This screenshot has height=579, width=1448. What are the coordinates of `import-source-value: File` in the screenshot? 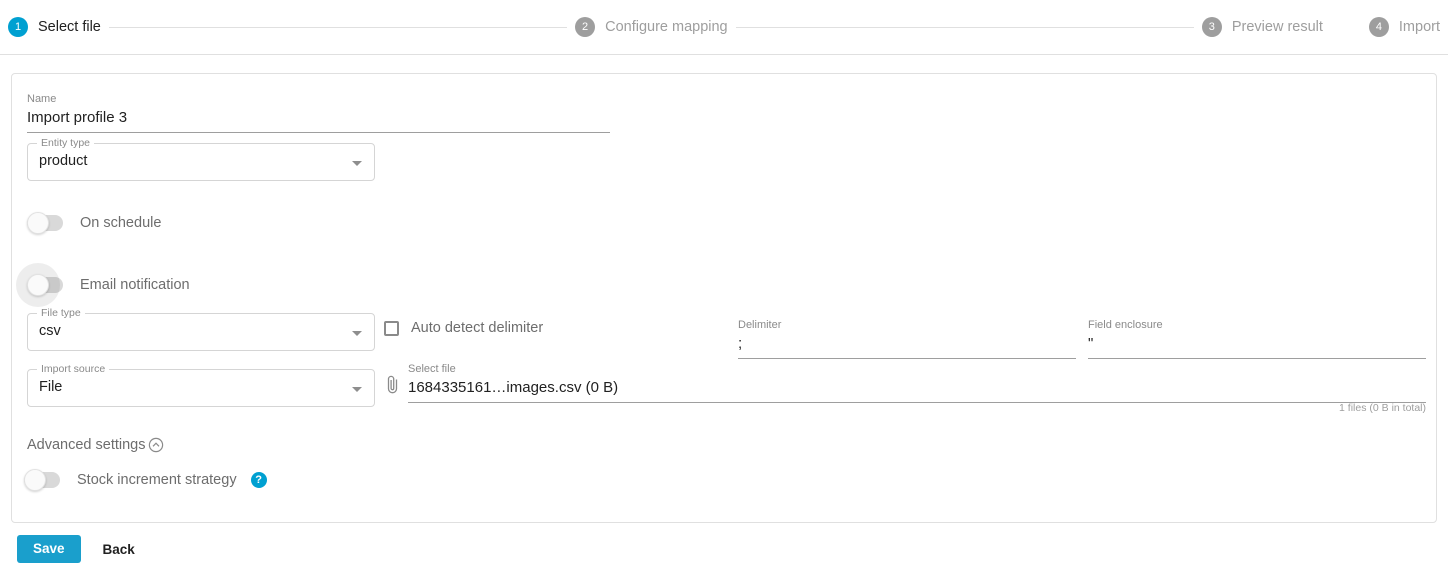 It's located at (51, 387).